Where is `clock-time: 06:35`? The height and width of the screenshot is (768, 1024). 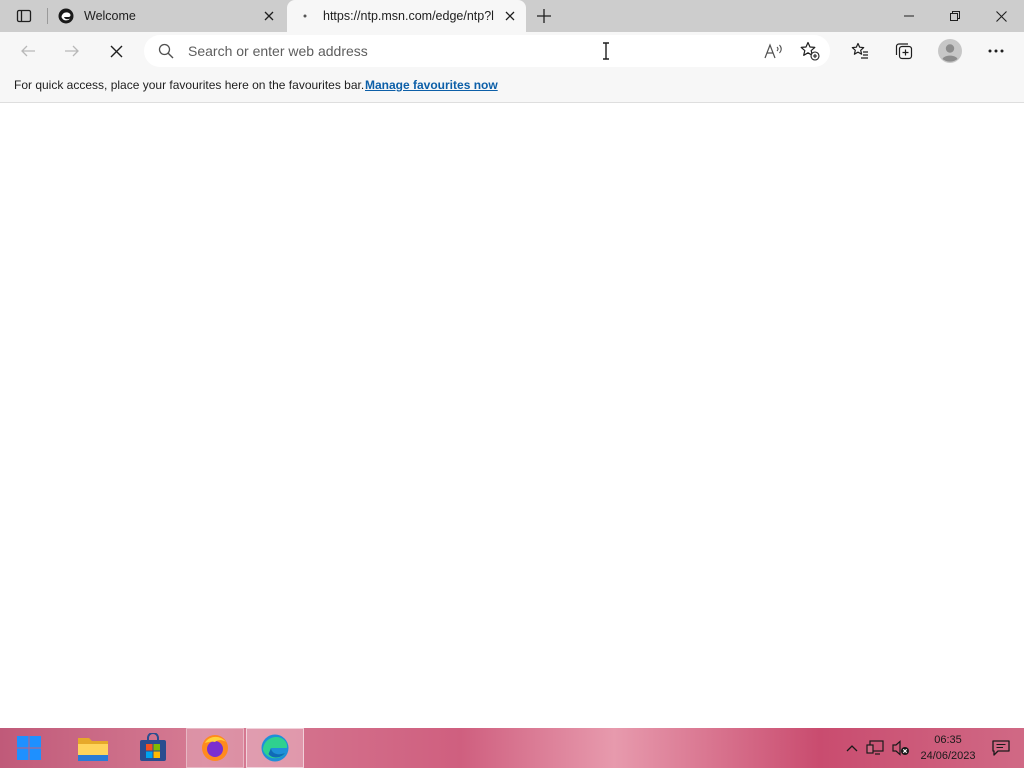
clock-time: 06:35 is located at coordinates (948, 740).